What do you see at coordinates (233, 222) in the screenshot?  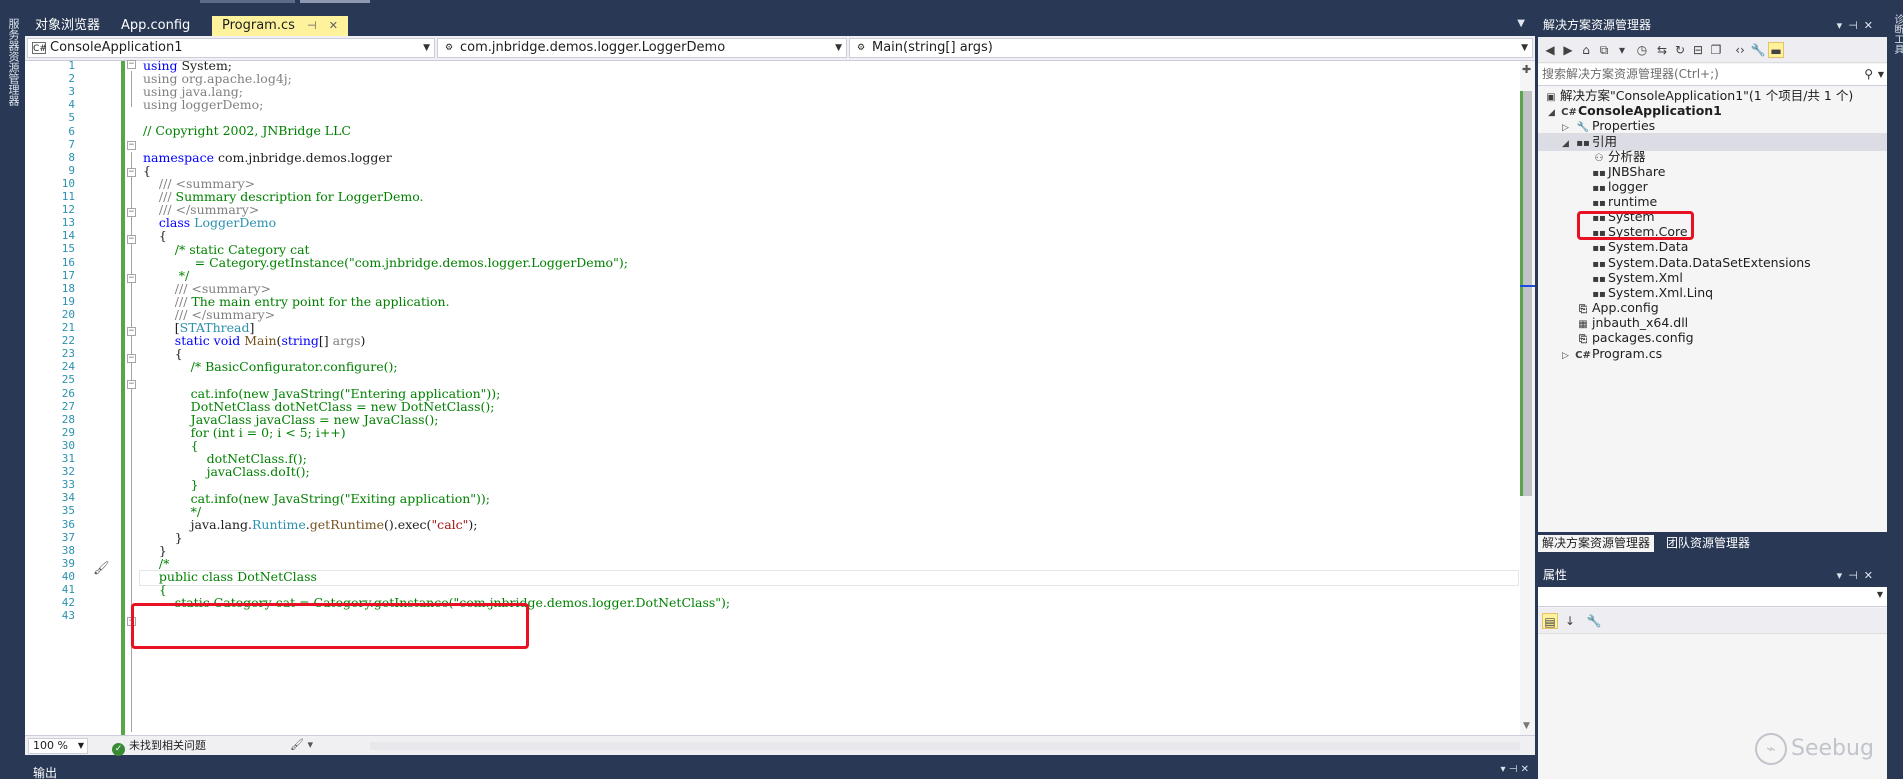 I see `code-token: LoggerDemo` at bounding box center [233, 222].